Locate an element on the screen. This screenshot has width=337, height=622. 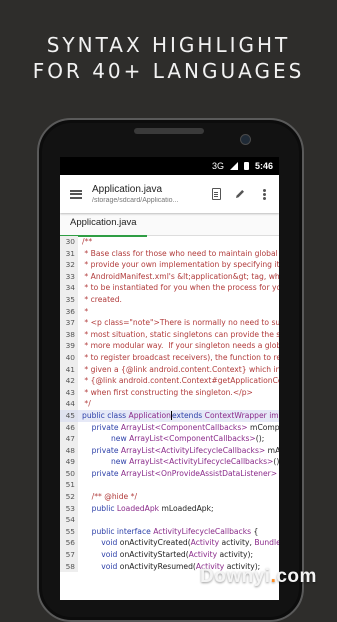
code-token: mAct is located at coordinates (273, 450).